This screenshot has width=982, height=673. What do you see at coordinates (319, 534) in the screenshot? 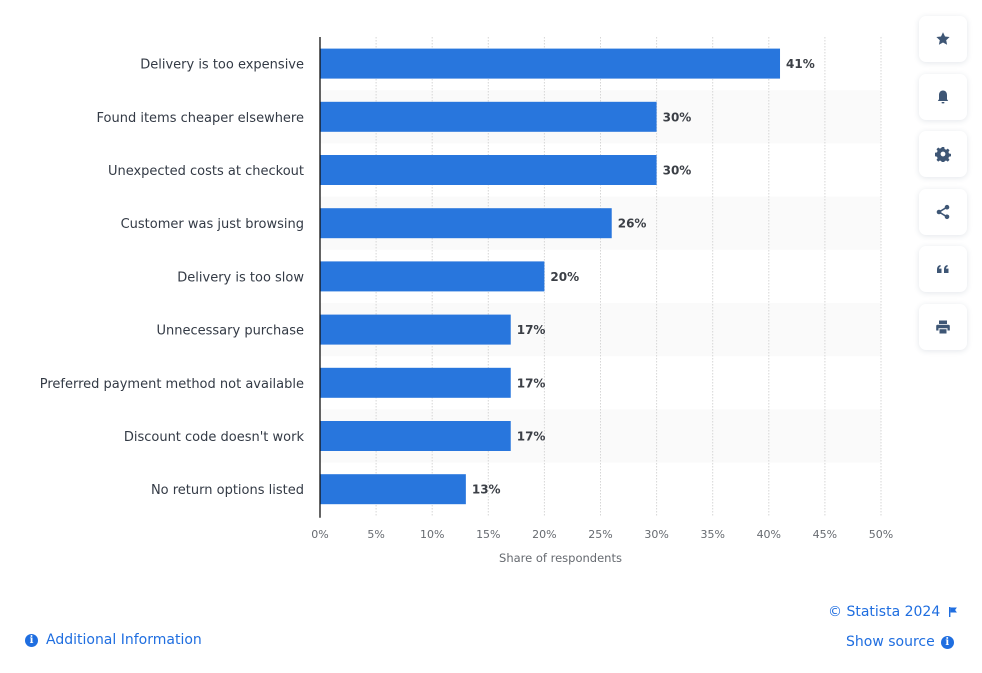
I see `x-tick-label: 0%` at bounding box center [319, 534].